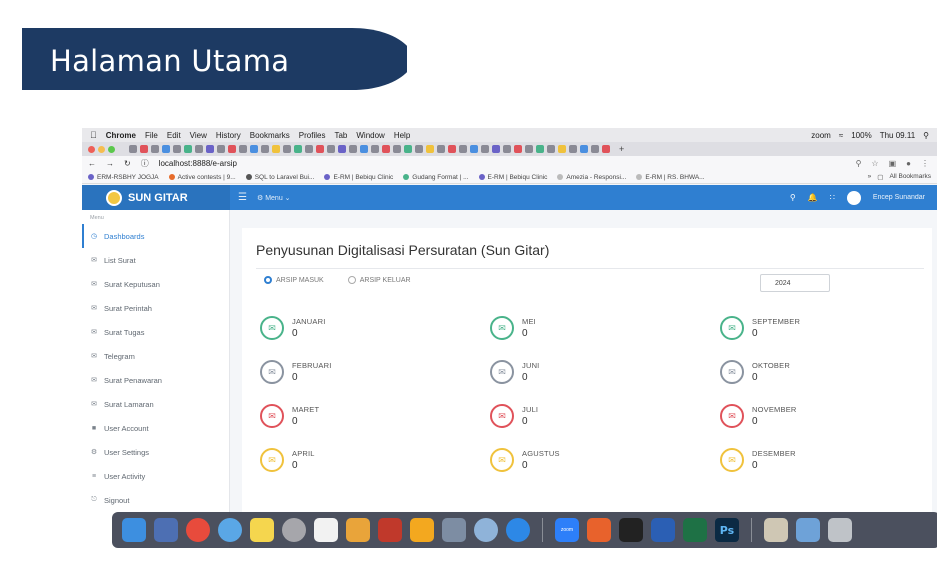 This screenshot has width=937, height=573. What do you see at coordinates (155, 332) in the screenshot?
I see `sidebar-item-surat-tugas: ✉ Surat Tugas` at bounding box center [155, 332].